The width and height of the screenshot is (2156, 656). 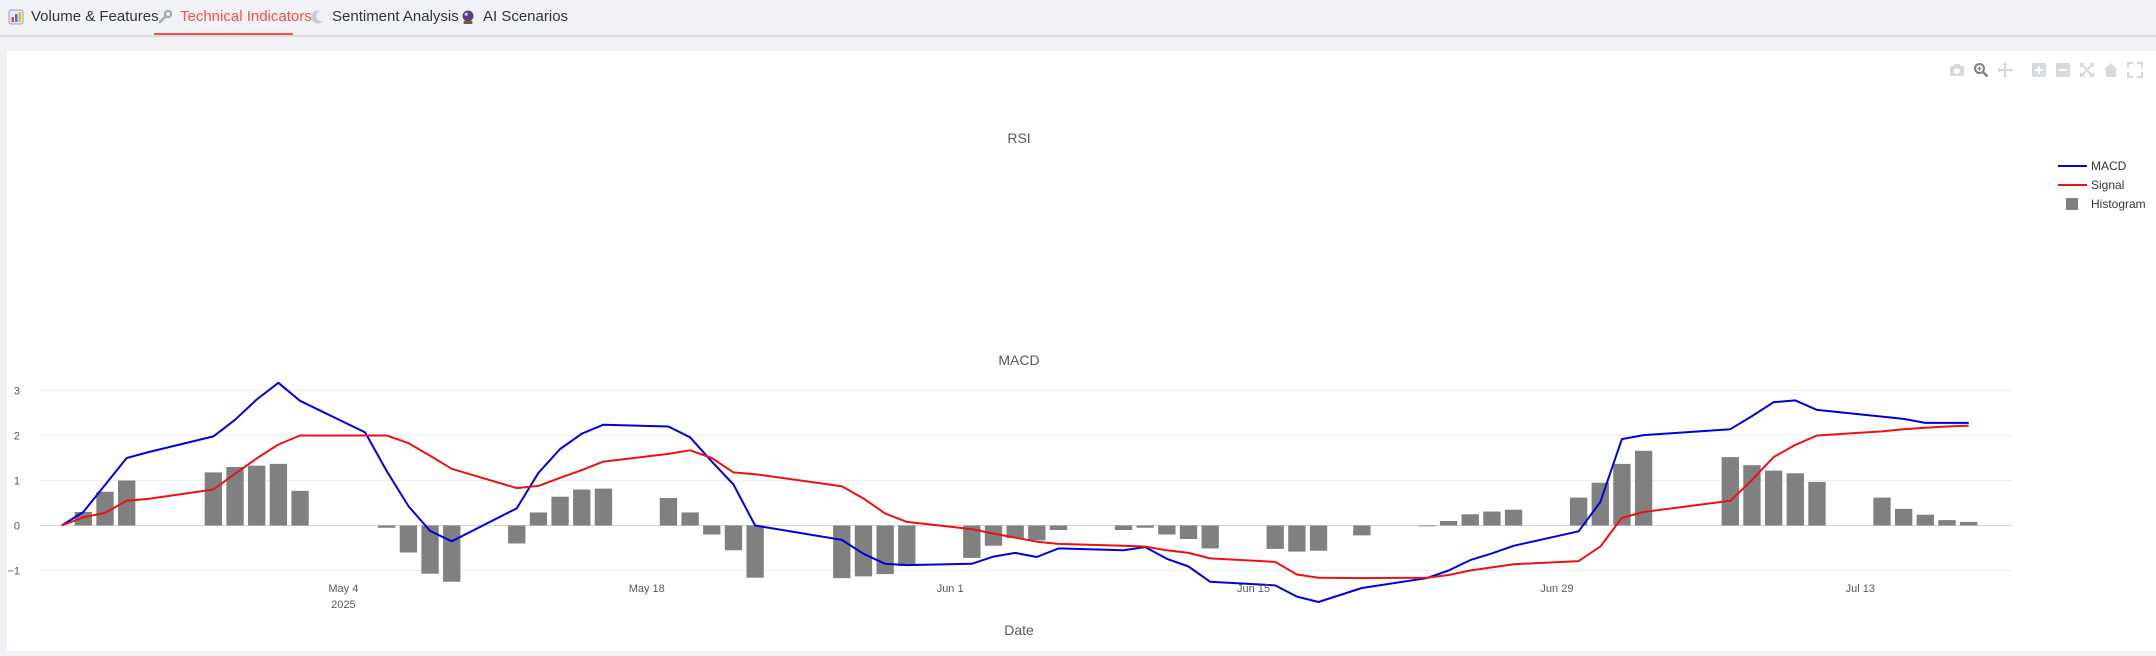 What do you see at coordinates (2005, 70) in the screenshot?
I see `pan-icon` at bounding box center [2005, 70].